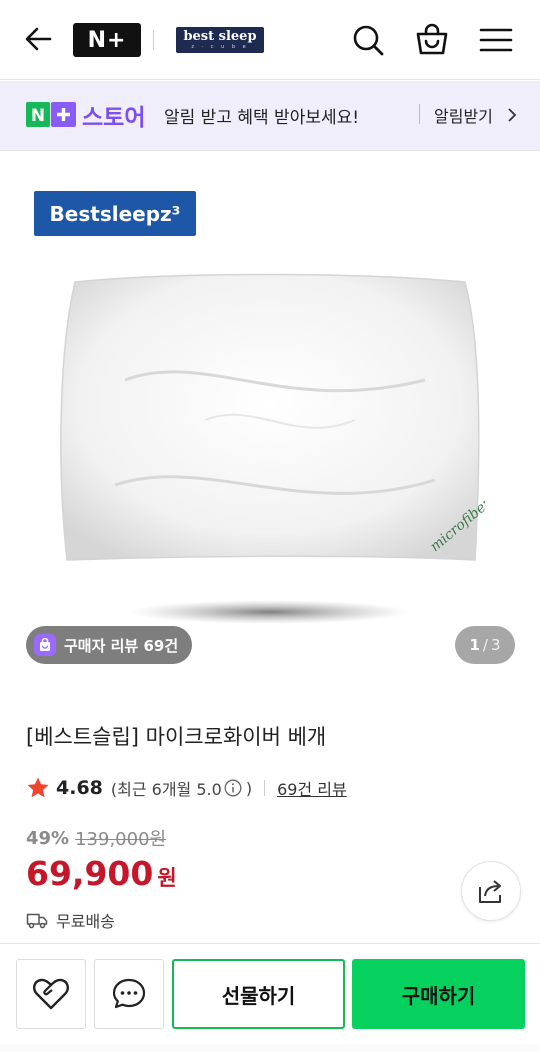  I want to click on review-bag-icon, so click(45, 645).